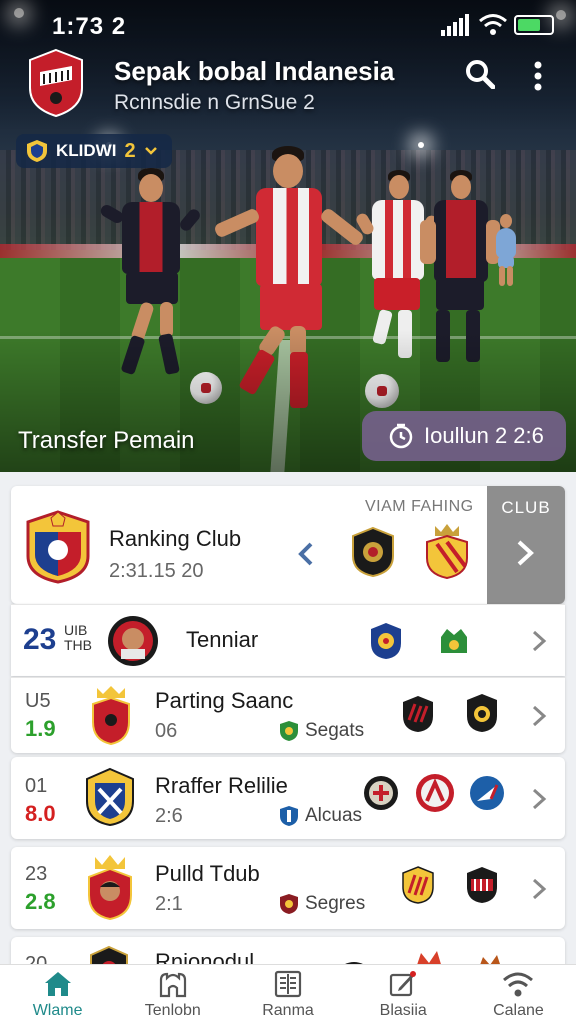 The height and width of the screenshot is (1024, 576). Describe the element at coordinates (166, 731) in the screenshot. I see `club-sub: 06` at that location.